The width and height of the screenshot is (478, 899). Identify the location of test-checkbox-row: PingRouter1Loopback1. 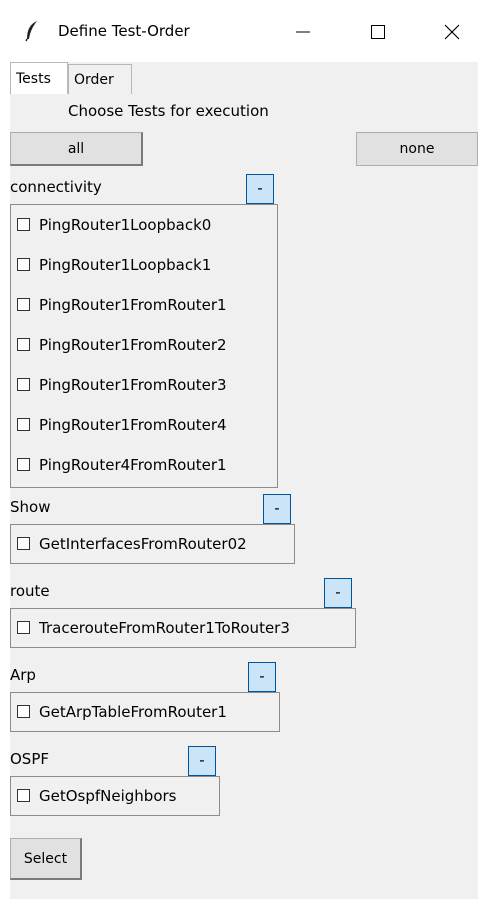
(144, 266).